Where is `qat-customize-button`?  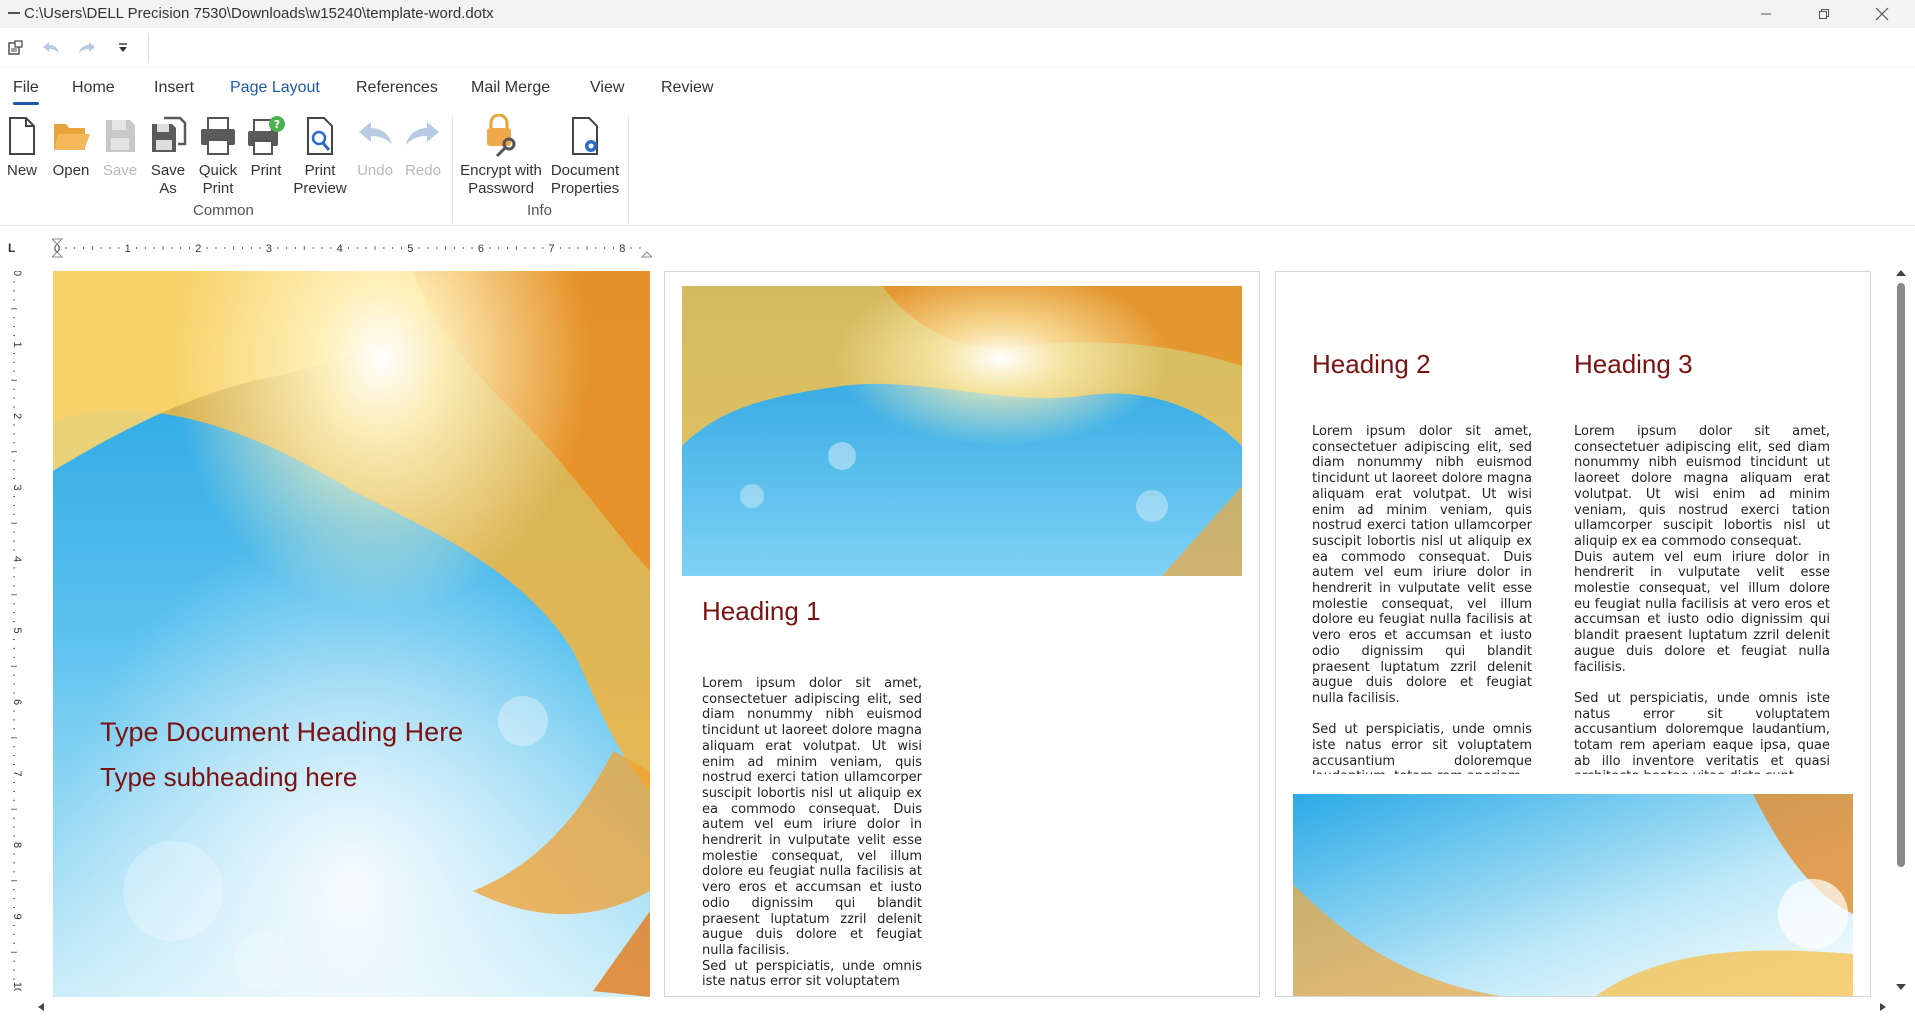
qat-customize-button is located at coordinates (123, 48).